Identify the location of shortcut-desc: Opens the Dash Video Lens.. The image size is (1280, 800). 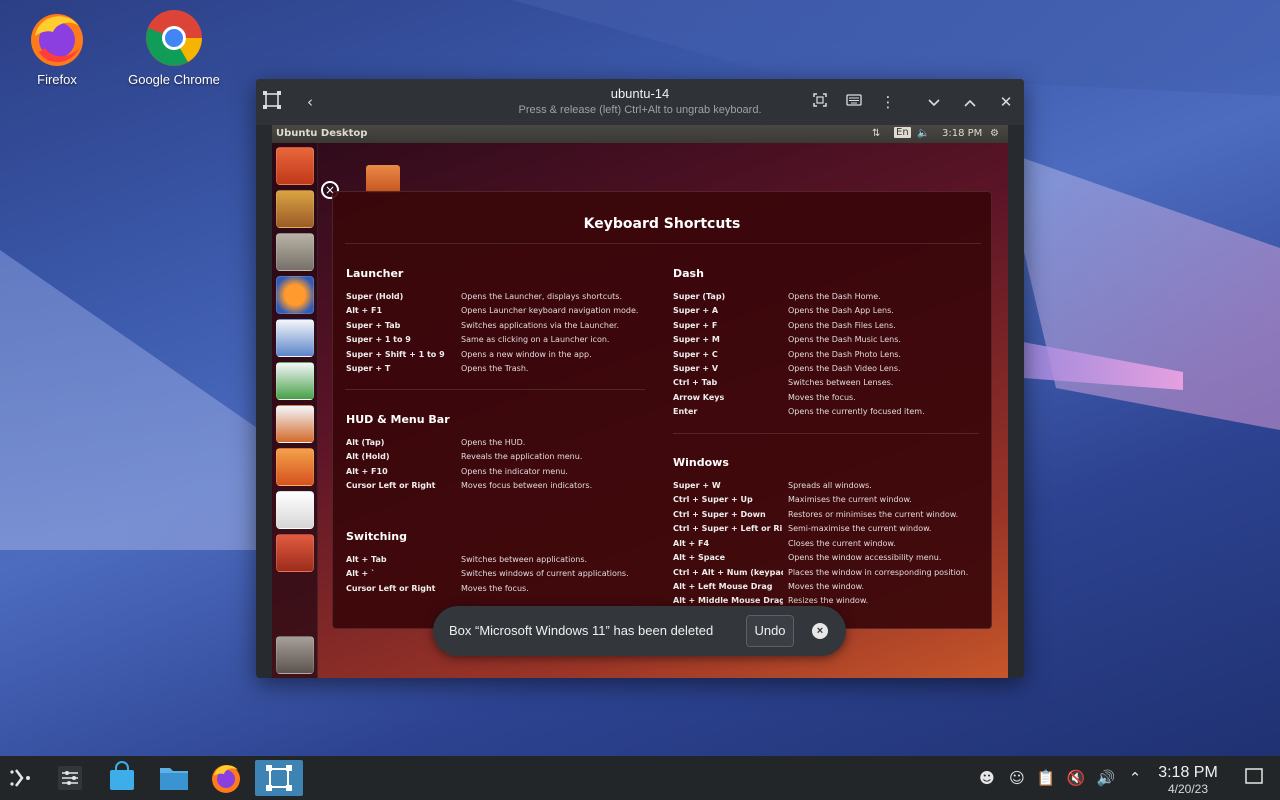
(844, 368).